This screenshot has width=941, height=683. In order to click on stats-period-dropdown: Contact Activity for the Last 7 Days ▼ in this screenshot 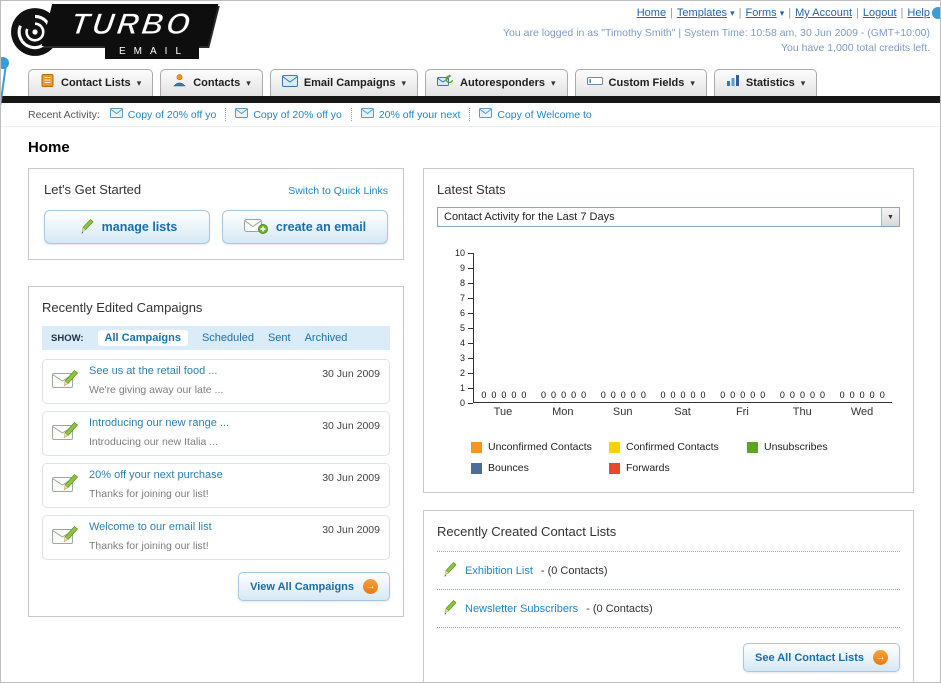, I will do `click(668, 217)`.